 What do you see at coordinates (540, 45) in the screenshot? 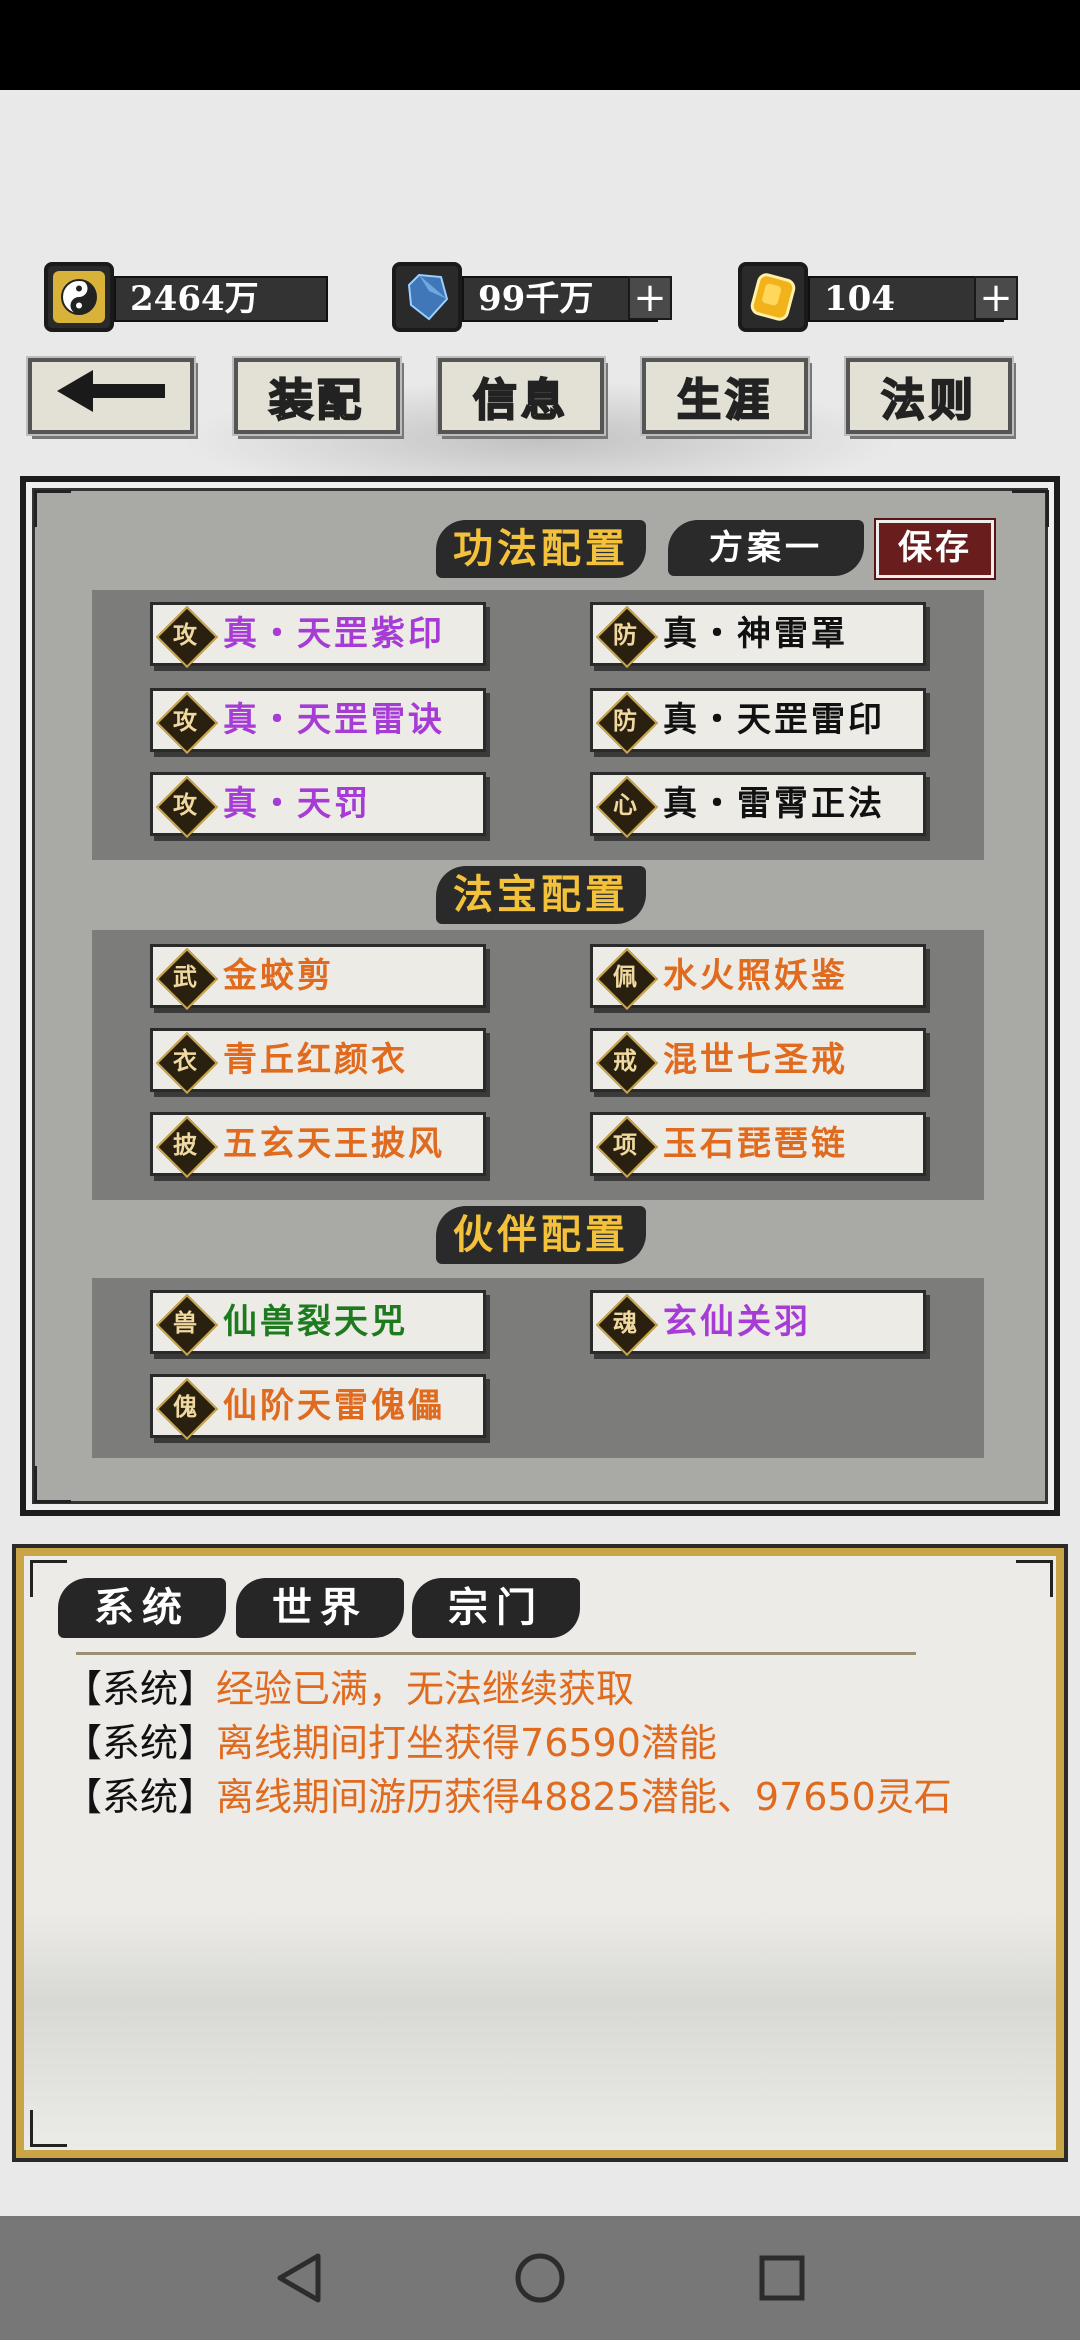
I see `status-bar` at bounding box center [540, 45].